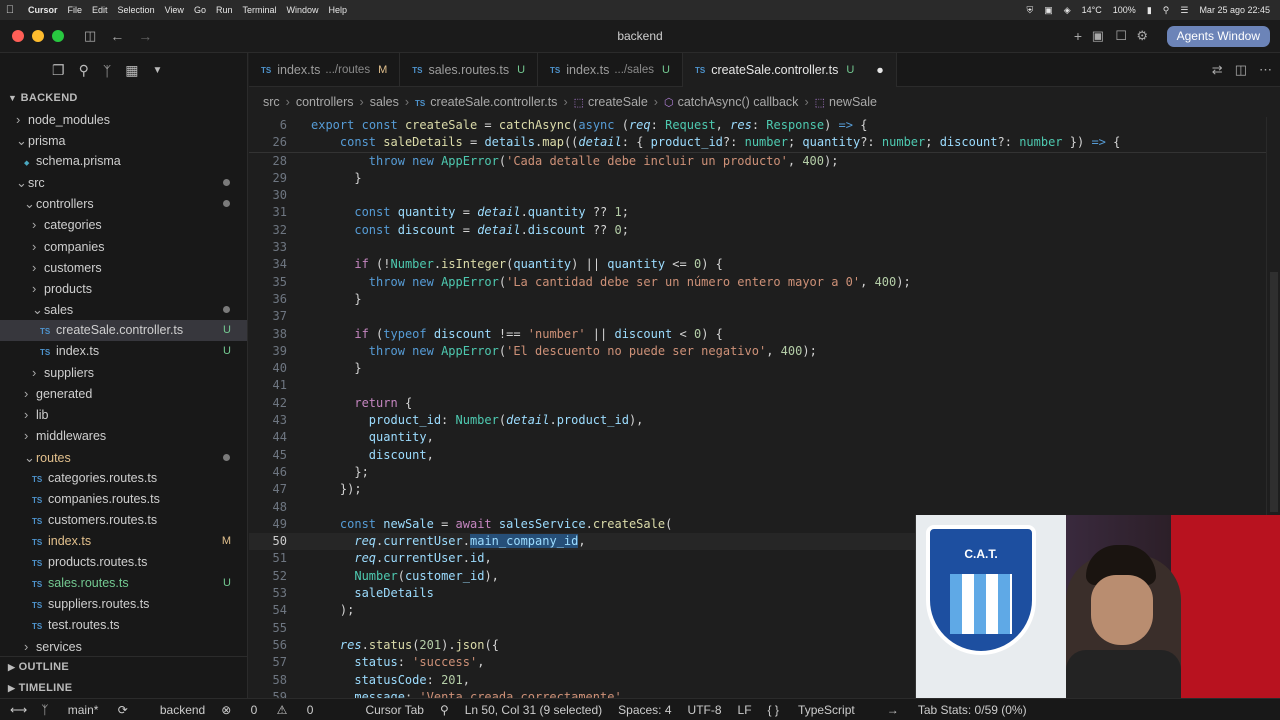  I want to click on tree-item: TS createSale.controller.ts U, so click(123, 330).